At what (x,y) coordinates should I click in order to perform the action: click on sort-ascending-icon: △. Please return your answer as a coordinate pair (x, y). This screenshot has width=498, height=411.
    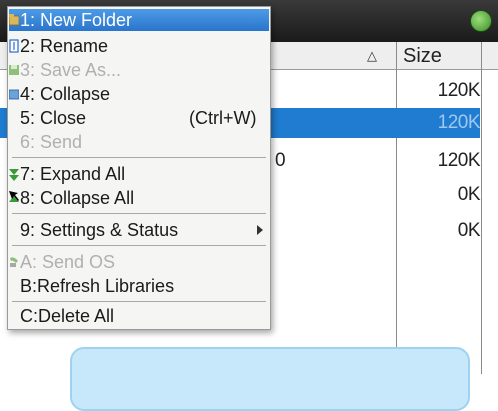
    Looking at the image, I should click on (372, 56).